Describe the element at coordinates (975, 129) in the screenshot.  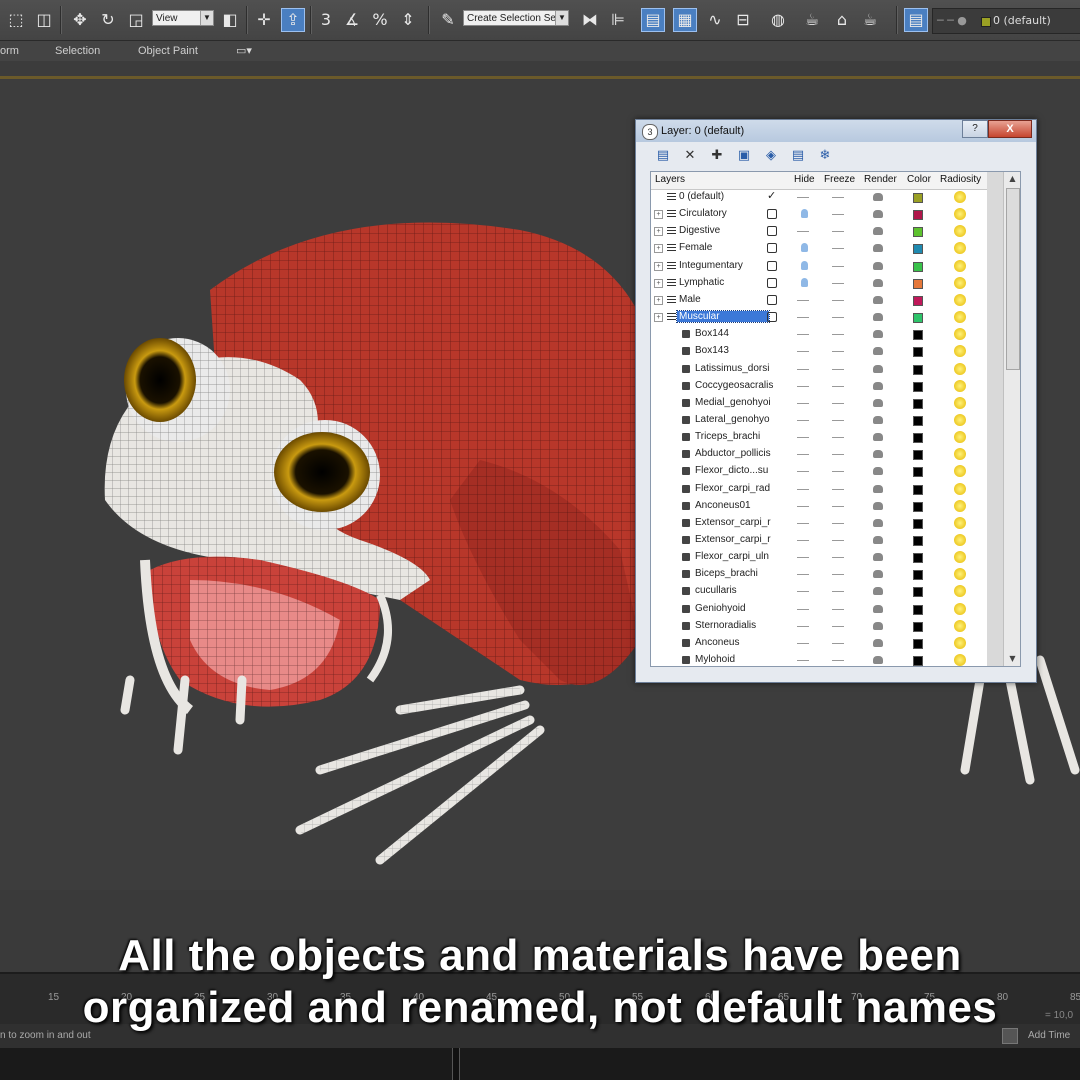
I see `help-button: ?` at that location.